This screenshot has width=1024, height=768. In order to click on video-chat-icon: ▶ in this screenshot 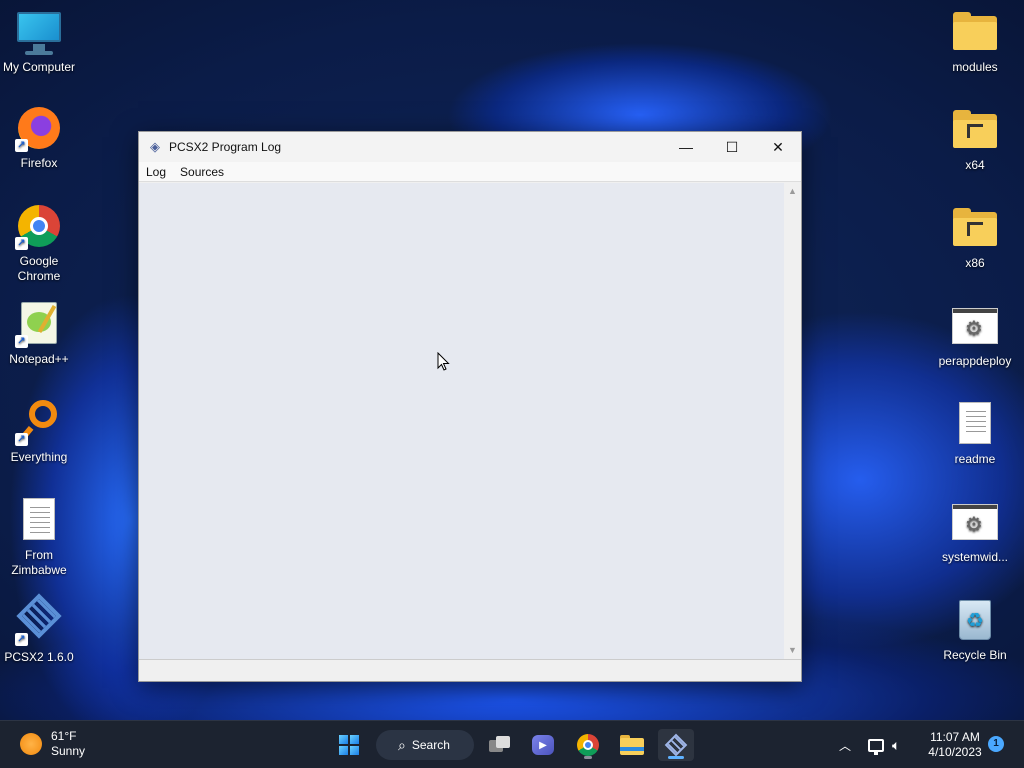, I will do `click(543, 745)`.